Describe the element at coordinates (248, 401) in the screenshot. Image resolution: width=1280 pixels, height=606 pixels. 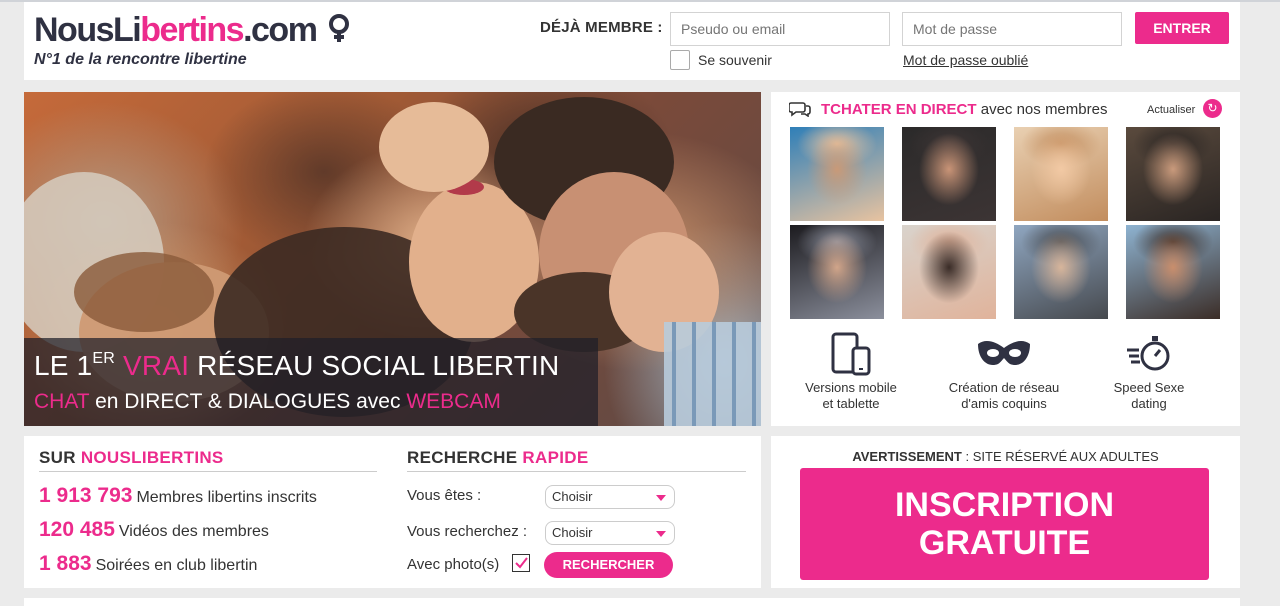
I see `hero-line2-b: en DIRECT & DIALOGUES avec` at that location.